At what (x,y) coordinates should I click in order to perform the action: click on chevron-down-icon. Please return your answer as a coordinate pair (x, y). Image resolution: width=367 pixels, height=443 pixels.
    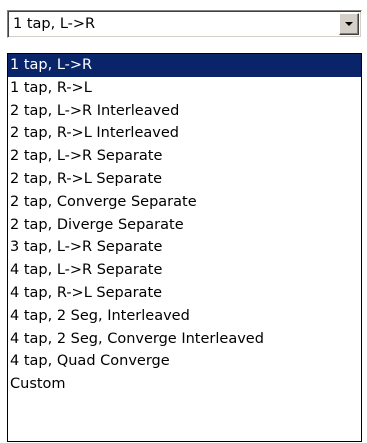
    Looking at the image, I should click on (349, 24).